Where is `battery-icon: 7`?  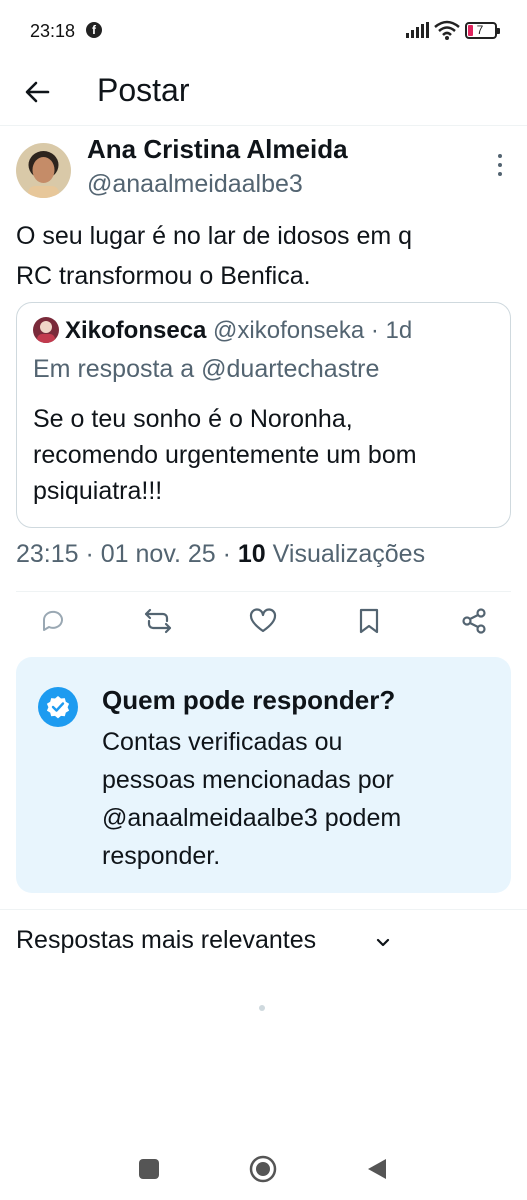 battery-icon: 7 is located at coordinates (482, 30).